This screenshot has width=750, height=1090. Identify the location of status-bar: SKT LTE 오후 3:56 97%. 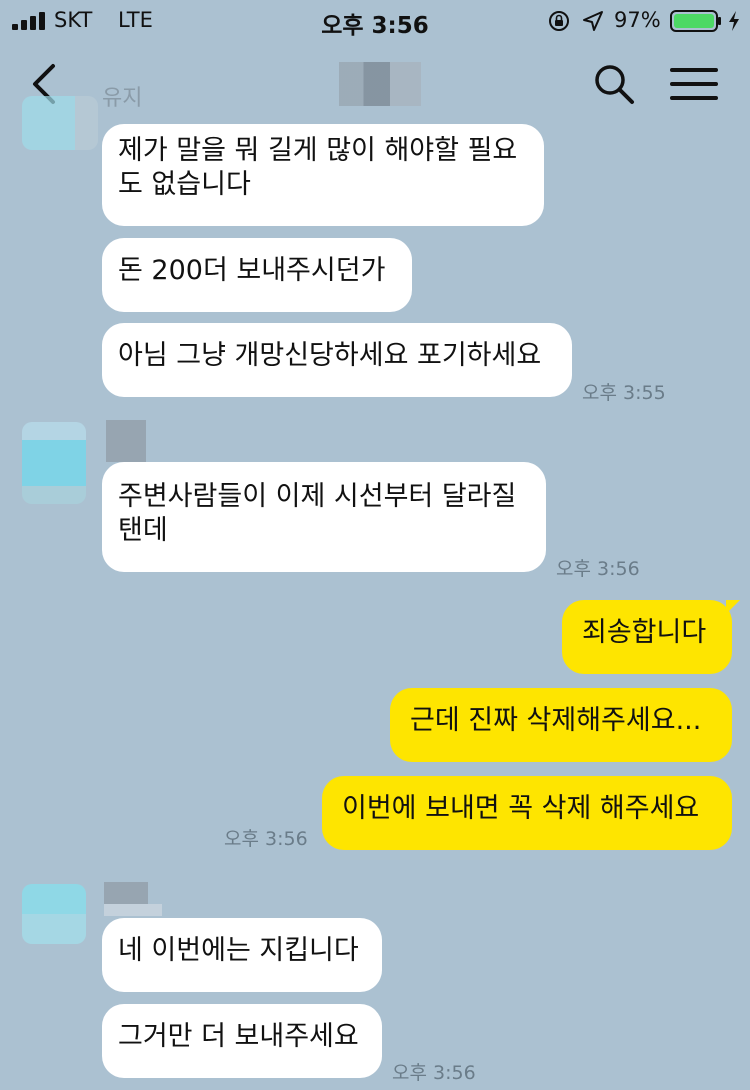
(375, 22).